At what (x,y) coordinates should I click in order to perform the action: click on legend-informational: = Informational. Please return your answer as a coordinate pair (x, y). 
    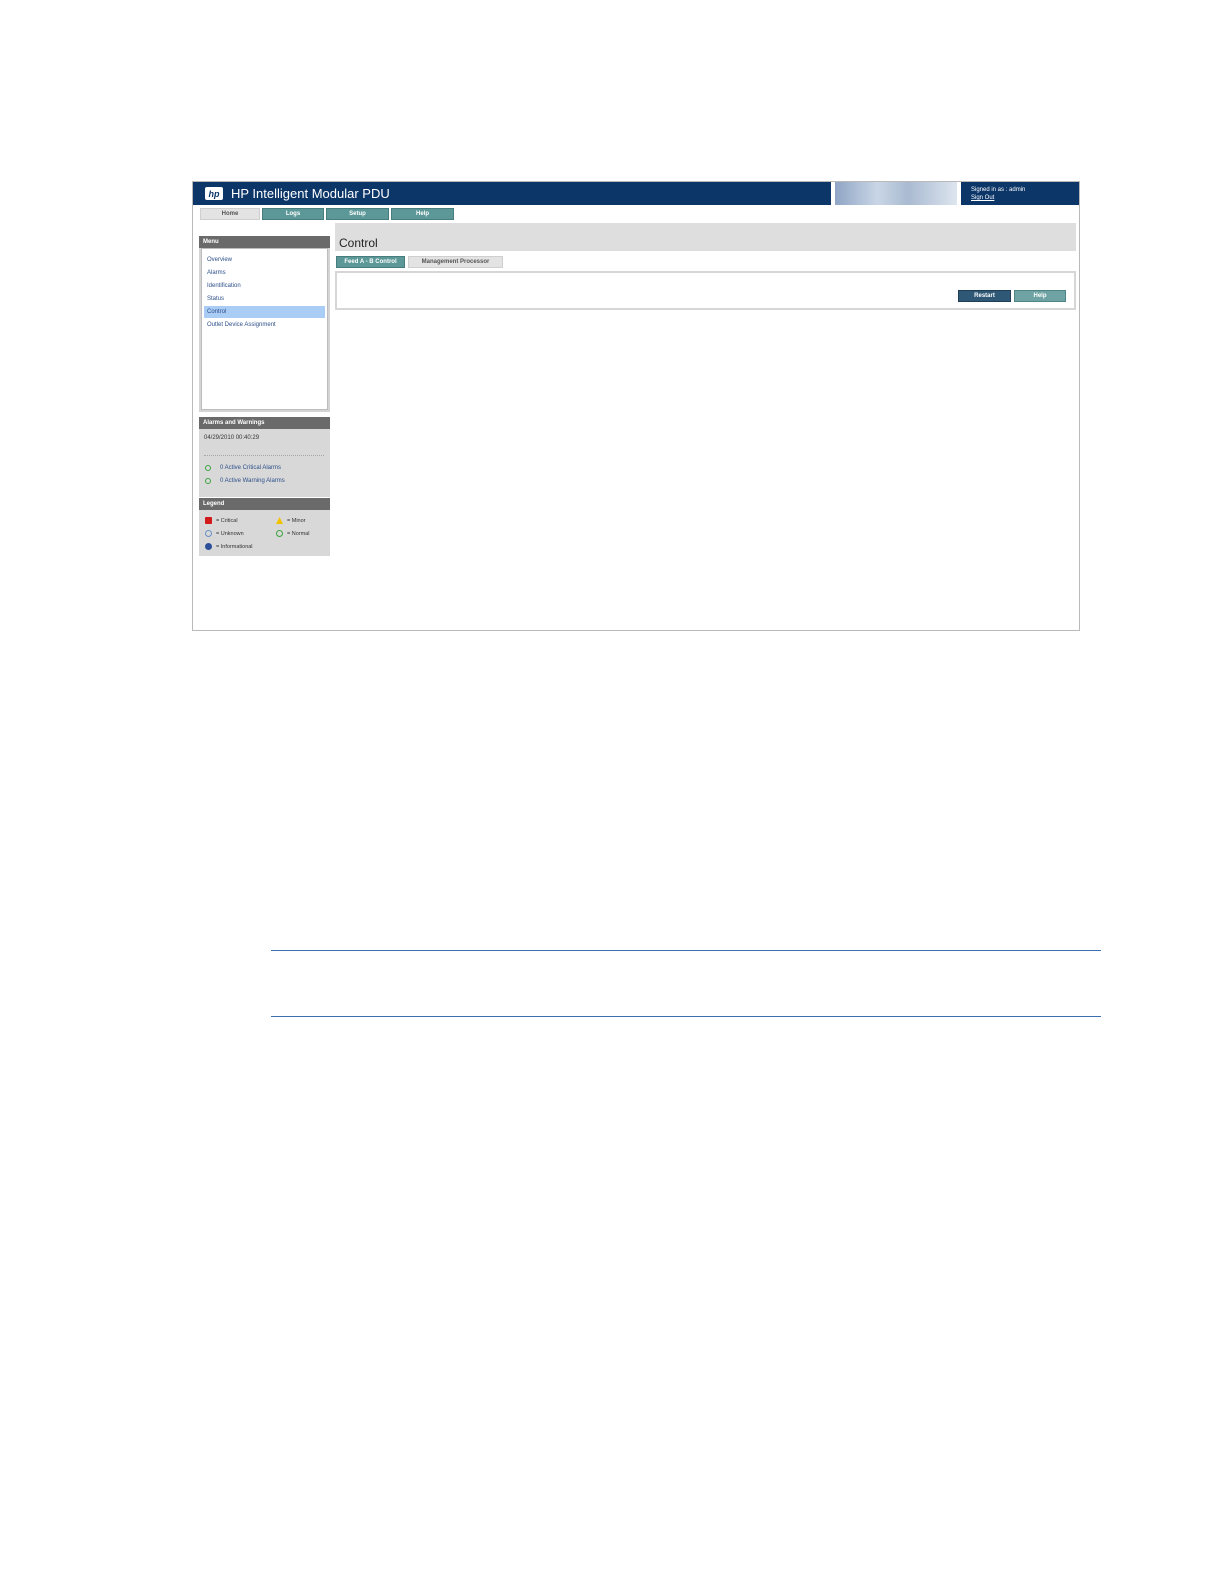
    Looking at the image, I should click on (229, 546).